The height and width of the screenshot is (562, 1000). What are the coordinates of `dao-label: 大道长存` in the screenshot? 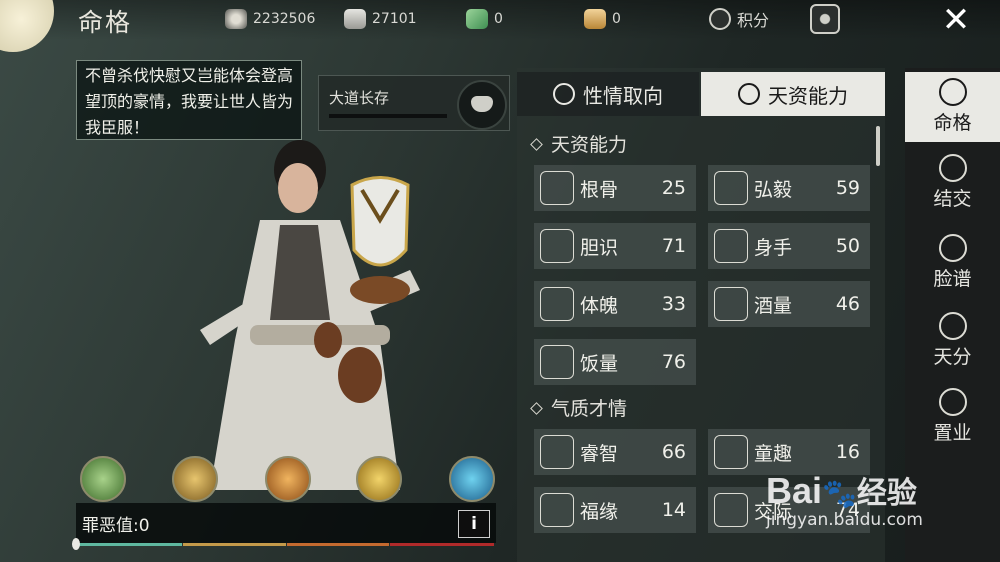 It's located at (359, 98).